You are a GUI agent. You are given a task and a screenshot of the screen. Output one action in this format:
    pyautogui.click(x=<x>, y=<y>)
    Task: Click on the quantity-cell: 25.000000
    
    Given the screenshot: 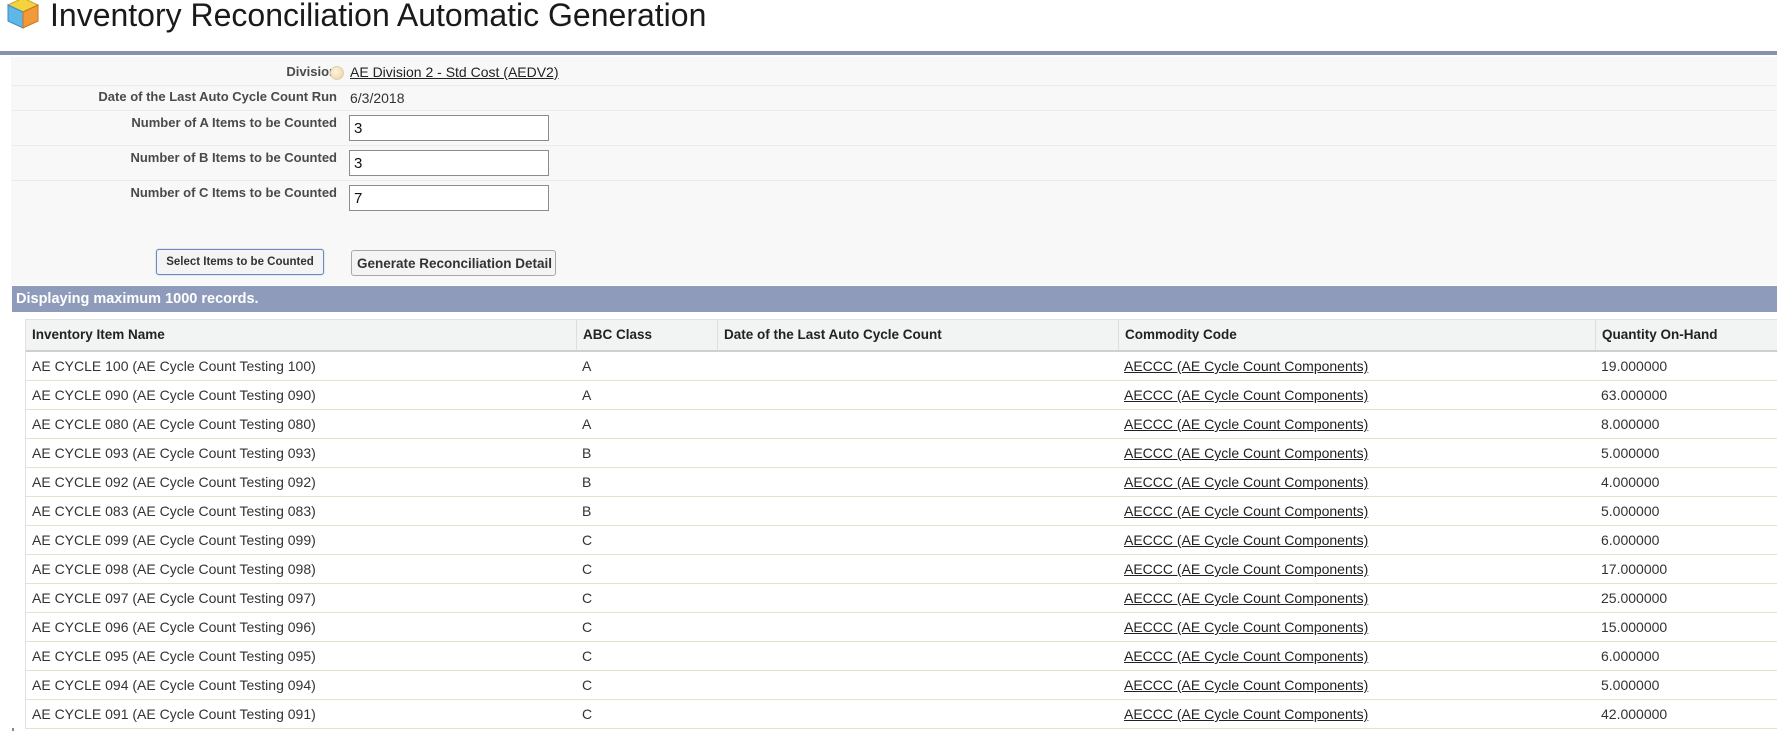 What is the action you would take?
    pyautogui.click(x=1634, y=598)
    